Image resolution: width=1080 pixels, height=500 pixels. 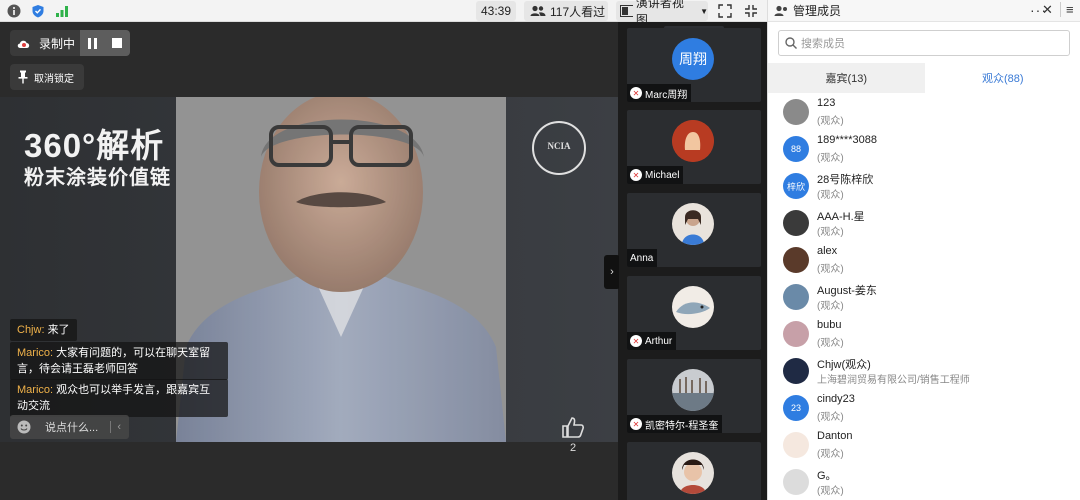 I want to click on member-name: Danton, so click(x=835, y=436).